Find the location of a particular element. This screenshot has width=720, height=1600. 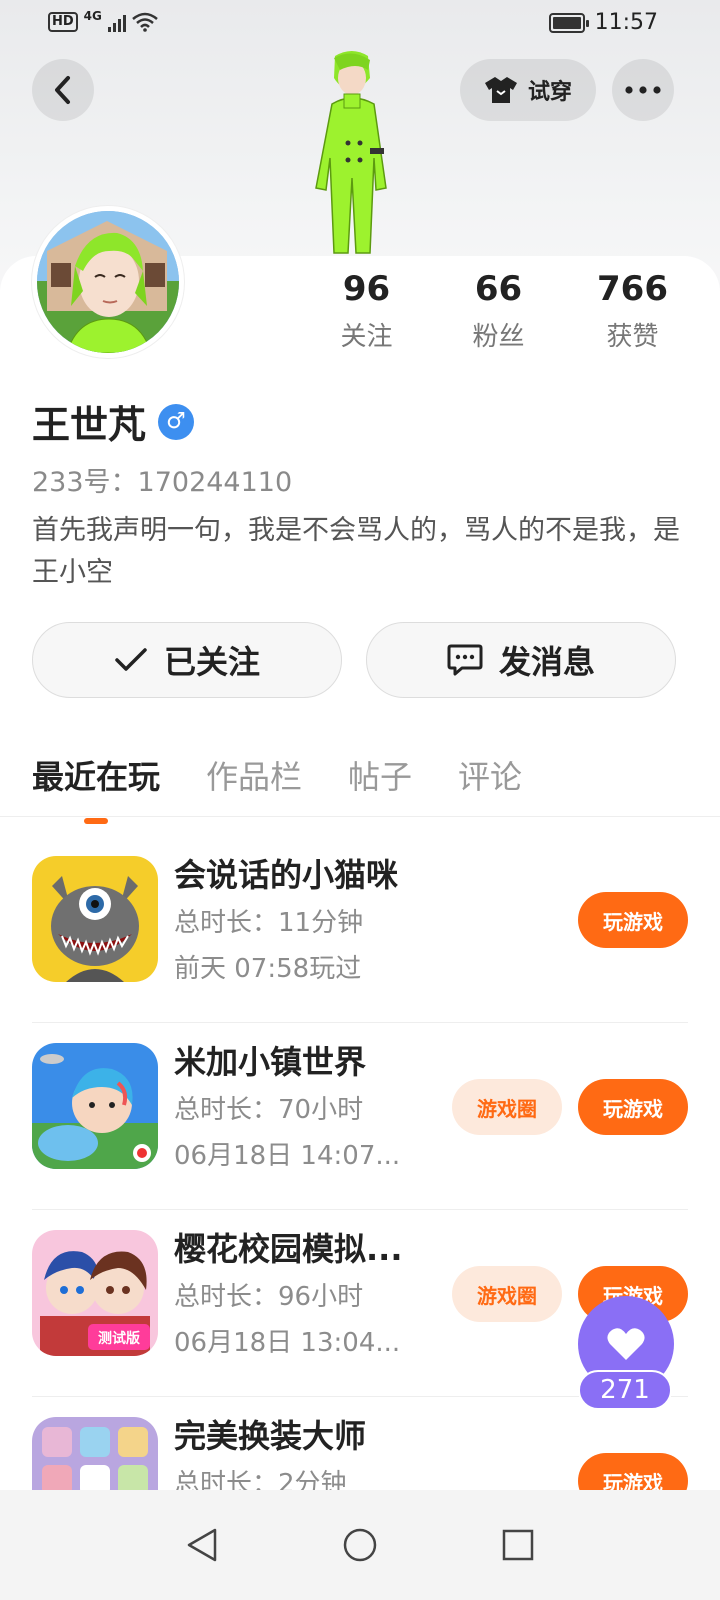

user-bio: 首先我声明一句，我是不会骂人的，骂人的不是我，是王小空 is located at coordinates (356, 551).